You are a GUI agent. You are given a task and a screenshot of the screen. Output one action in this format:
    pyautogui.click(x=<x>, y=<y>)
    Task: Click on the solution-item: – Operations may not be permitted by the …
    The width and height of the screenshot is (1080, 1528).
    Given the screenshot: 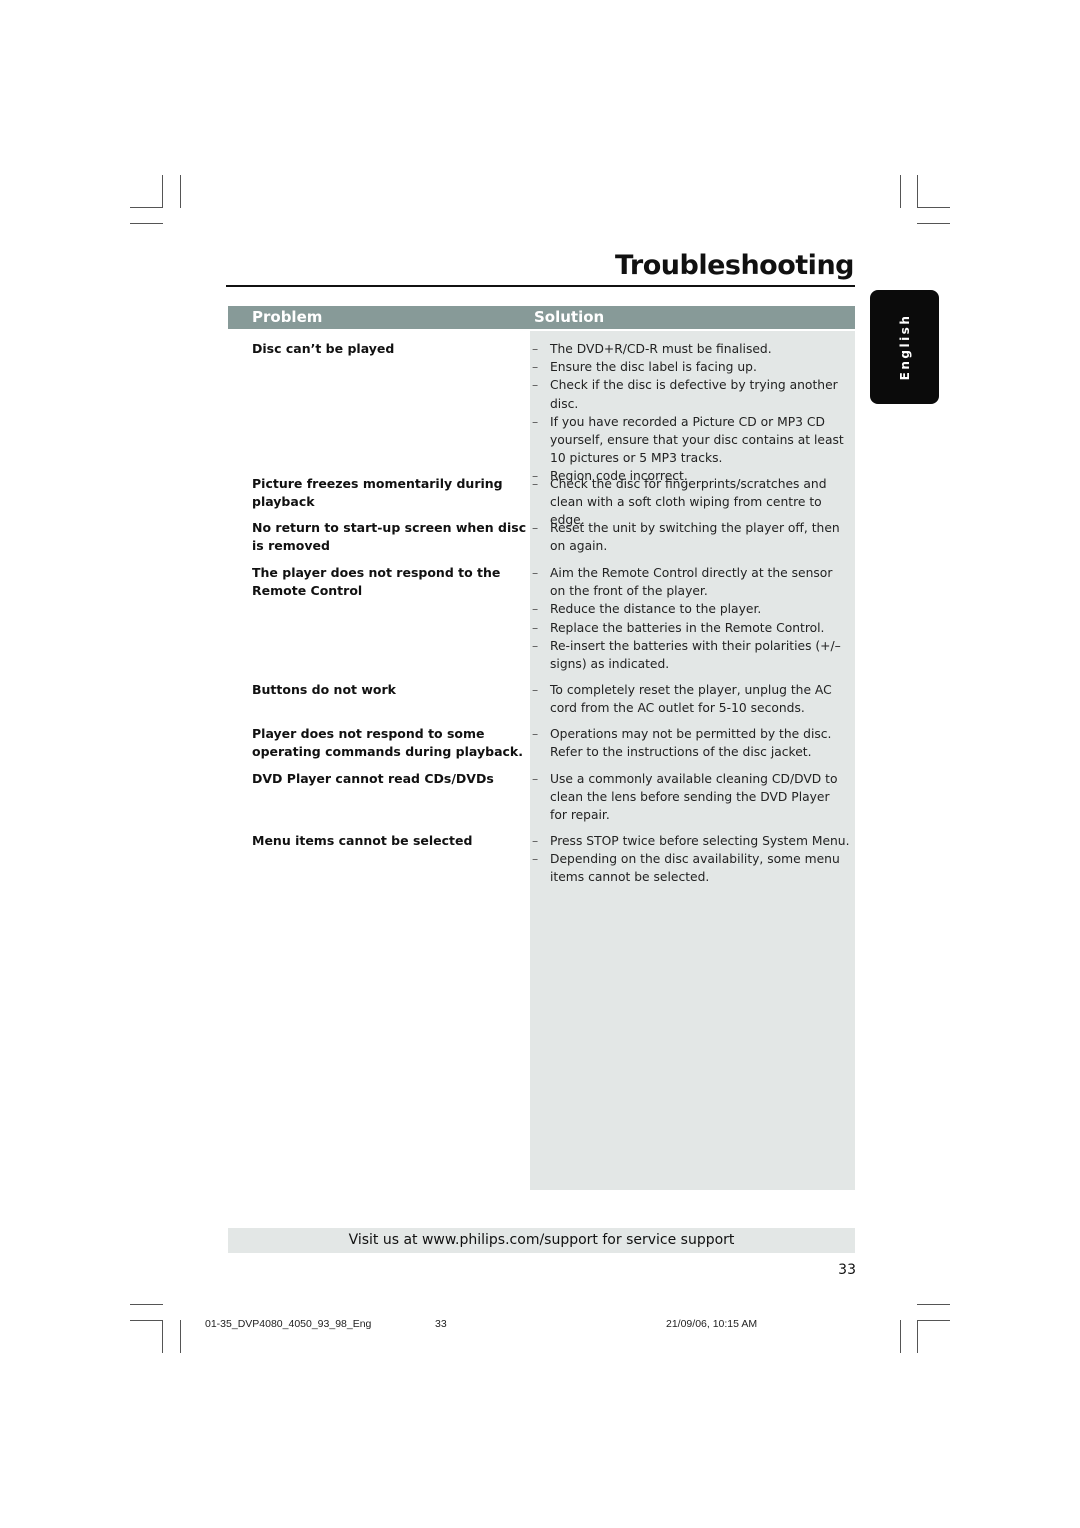 What is the action you would take?
    pyautogui.click(x=690, y=743)
    